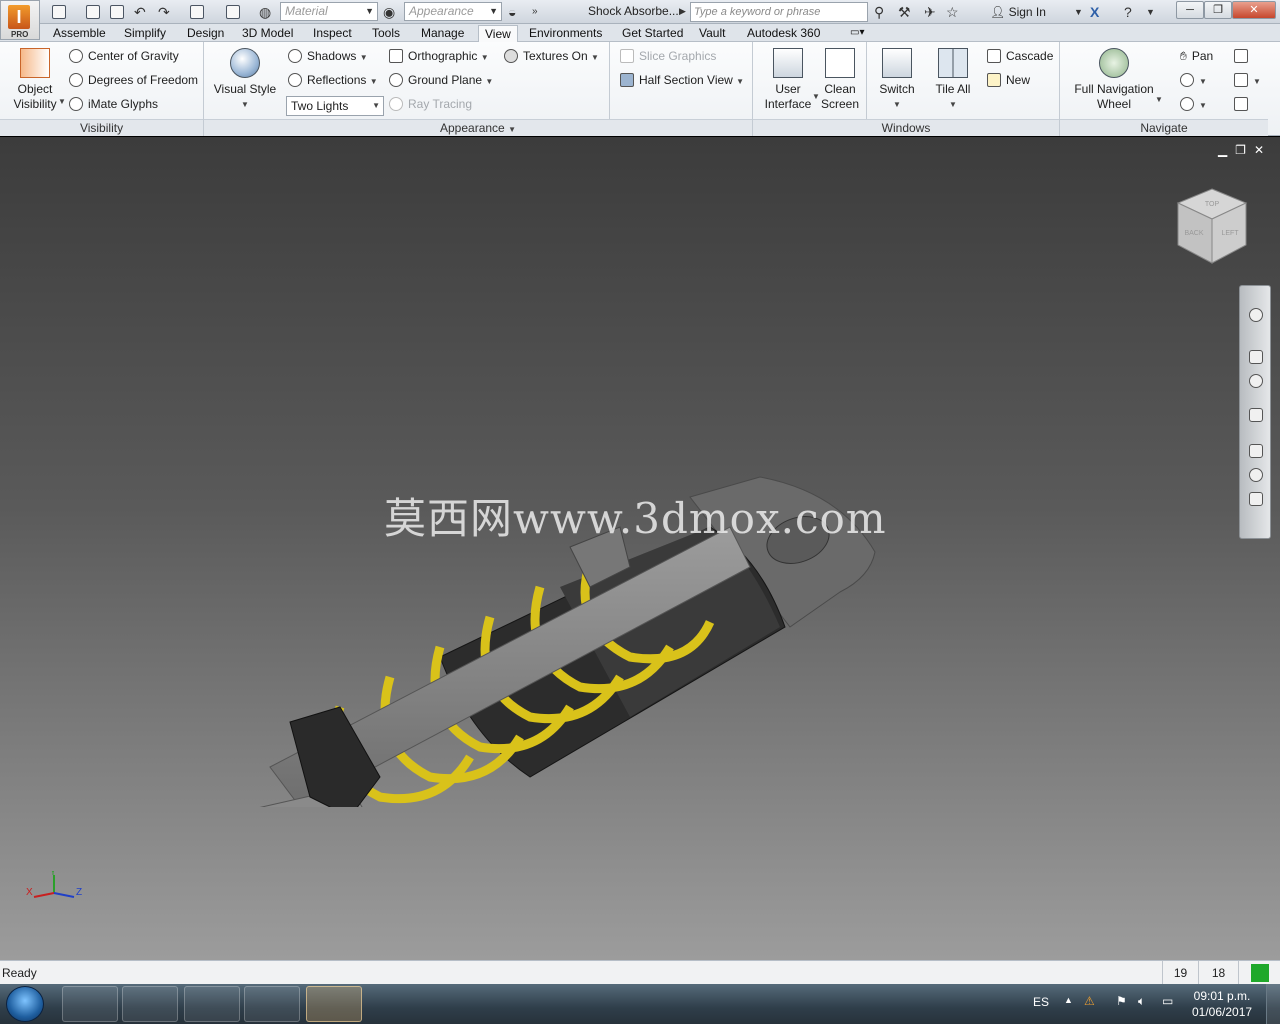 Image resolution: width=1280 pixels, height=1024 pixels. I want to click on viewport-restore-button: ❐, so click(1244, 150).